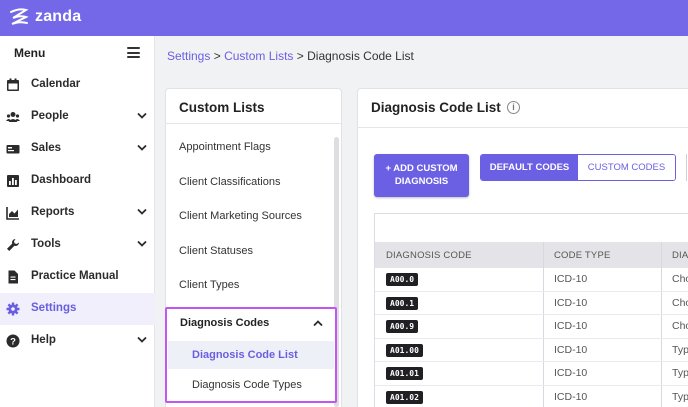 Image resolution: width=688 pixels, height=407 pixels. Describe the element at coordinates (133, 52) in the screenshot. I see `hamburger-icon` at that location.